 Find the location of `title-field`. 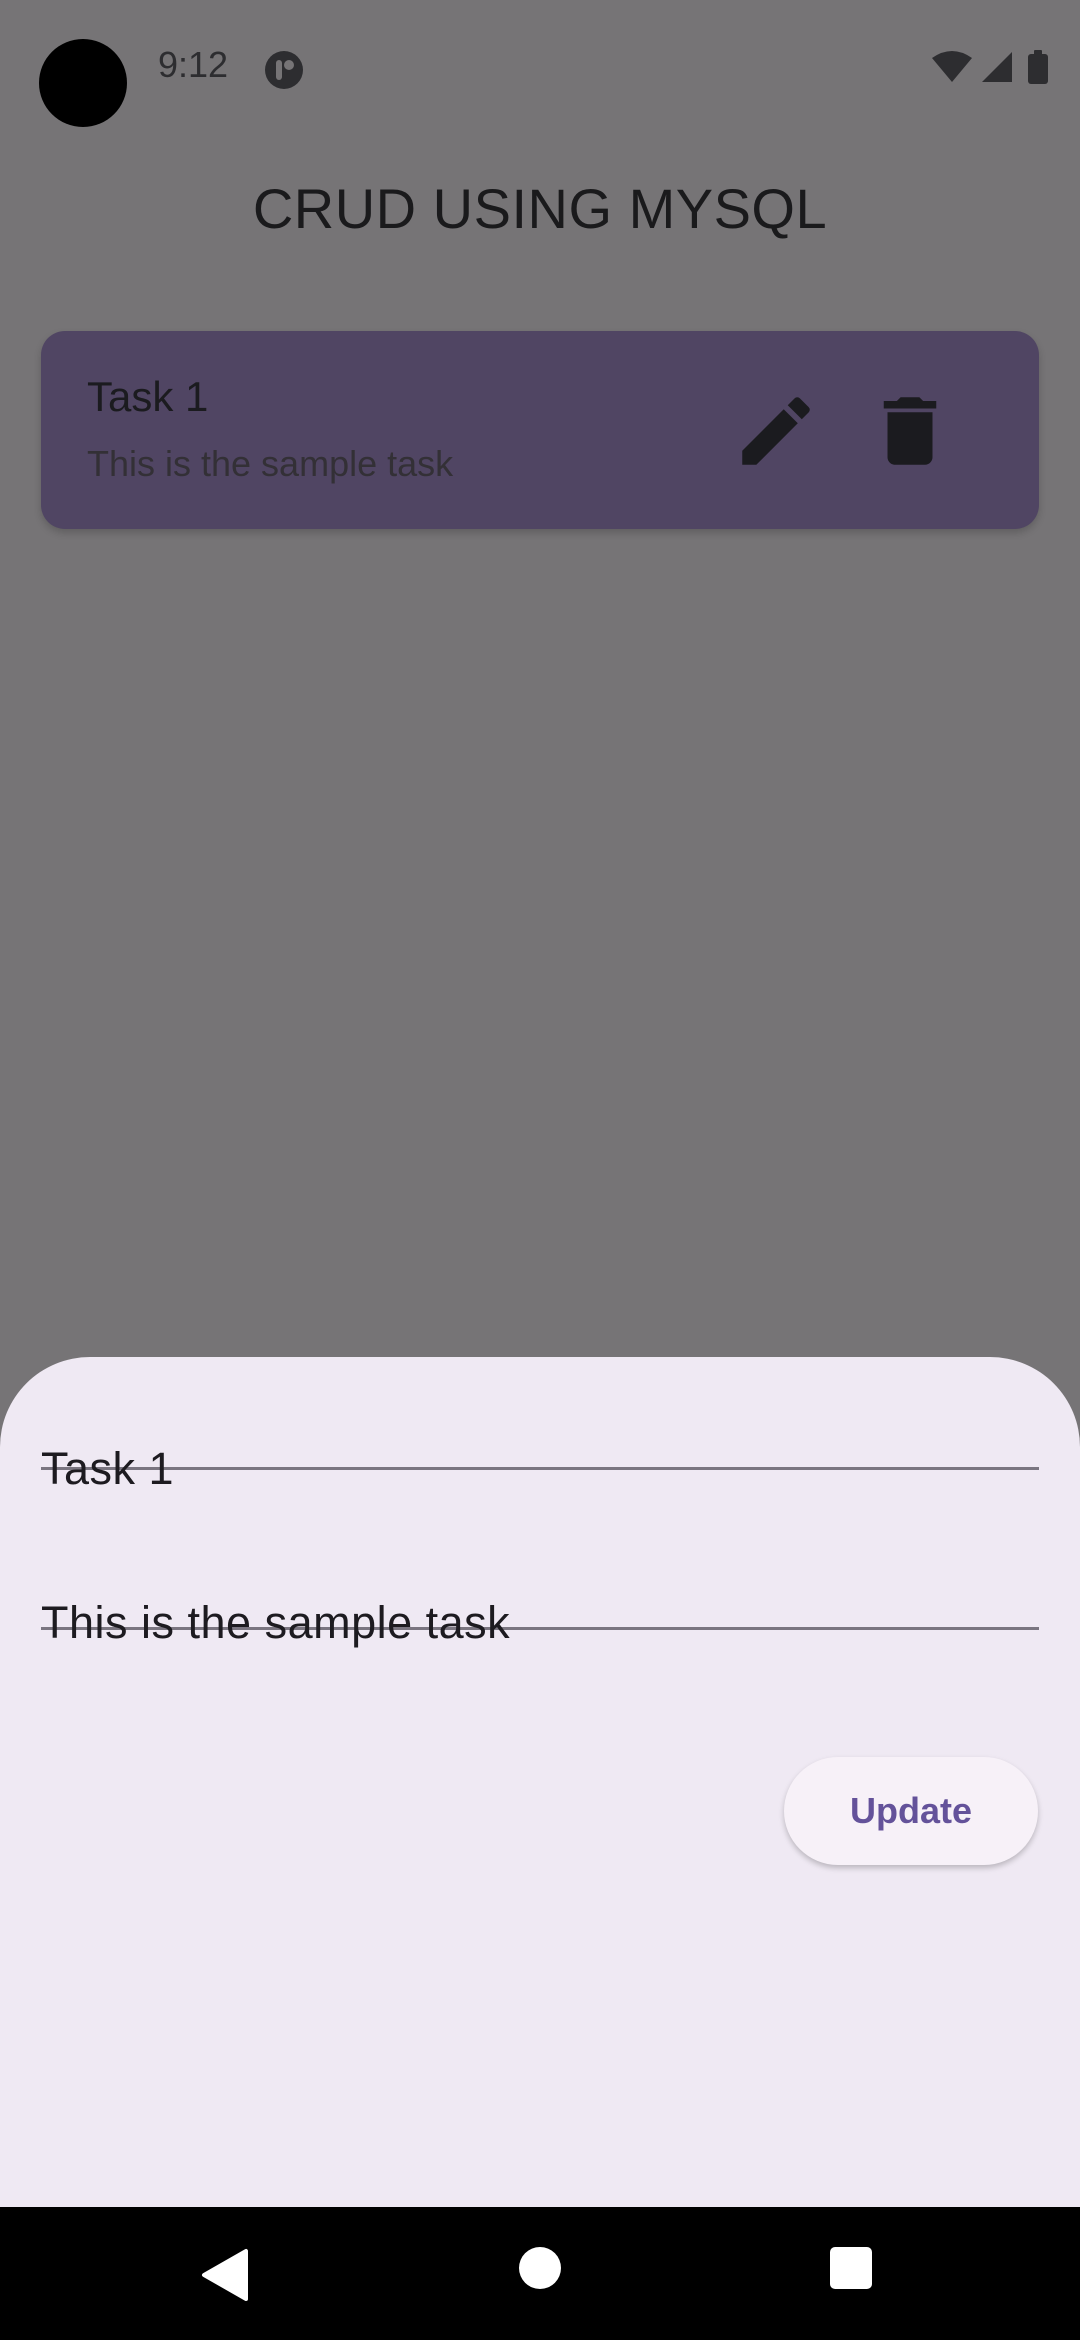

title-field is located at coordinates (540, 1427).